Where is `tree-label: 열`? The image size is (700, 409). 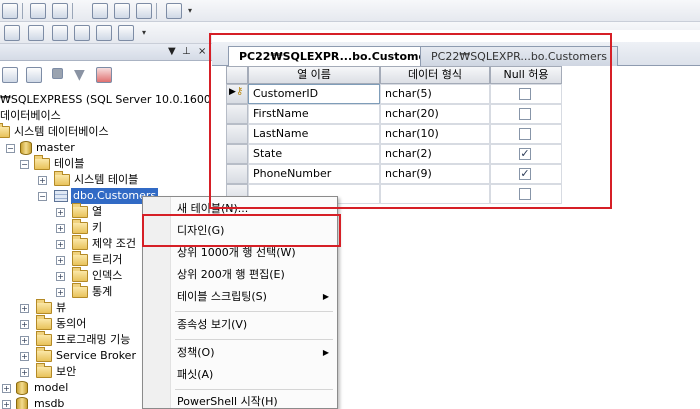 tree-label: 열 is located at coordinates (97, 211).